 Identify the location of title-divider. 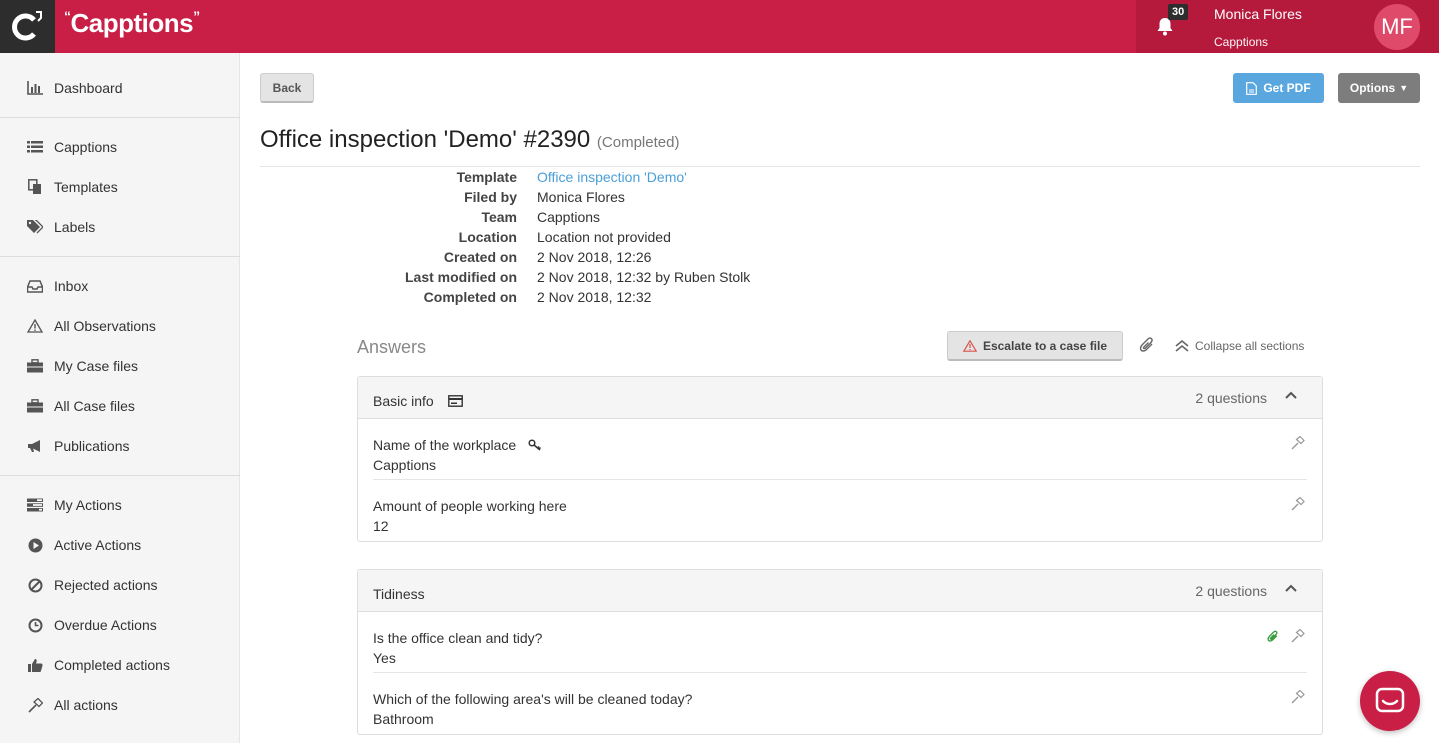
(840, 166).